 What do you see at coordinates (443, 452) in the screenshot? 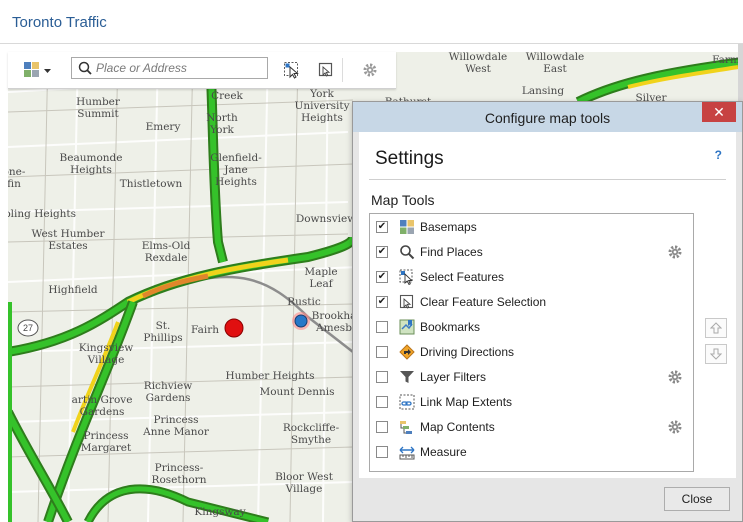
I see `tool-label: Measure` at bounding box center [443, 452].